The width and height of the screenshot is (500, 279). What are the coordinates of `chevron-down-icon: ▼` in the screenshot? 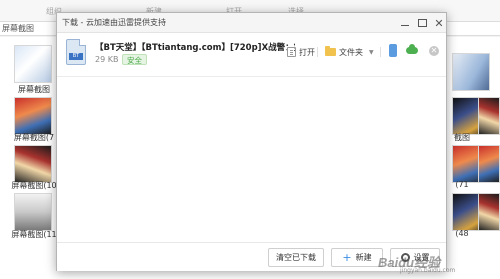 It's located at (371, 52).